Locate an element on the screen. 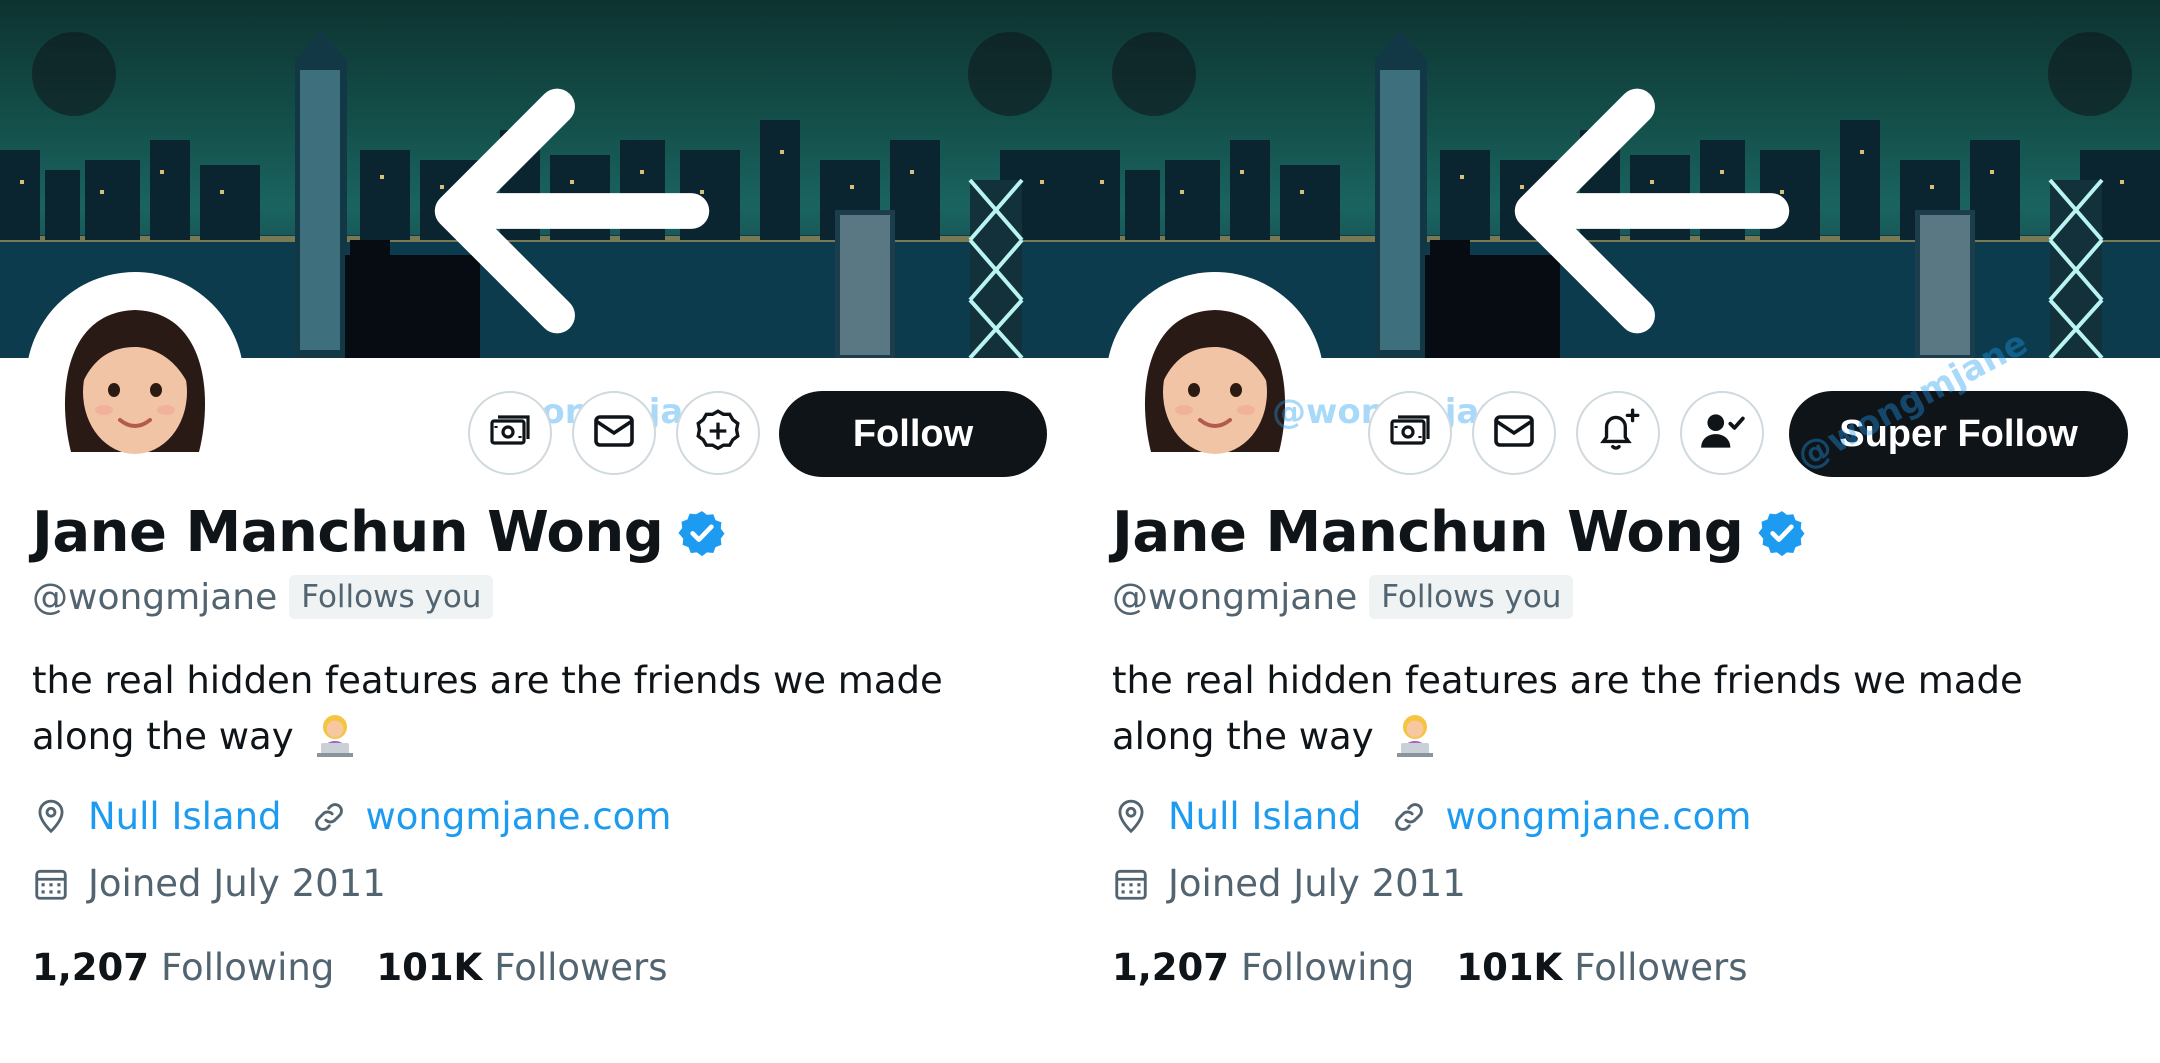 The height and width of the screenshot is (1063, 2160). add-button is located at coordinates (718, 433).